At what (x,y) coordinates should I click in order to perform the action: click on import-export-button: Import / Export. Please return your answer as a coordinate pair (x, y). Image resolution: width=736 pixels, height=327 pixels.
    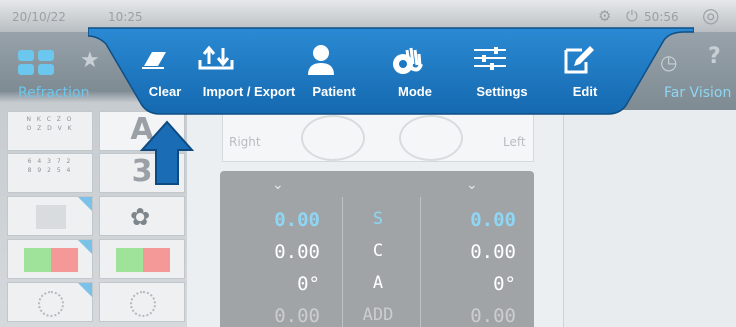
    Looking at the image, I should click on (249, 71).